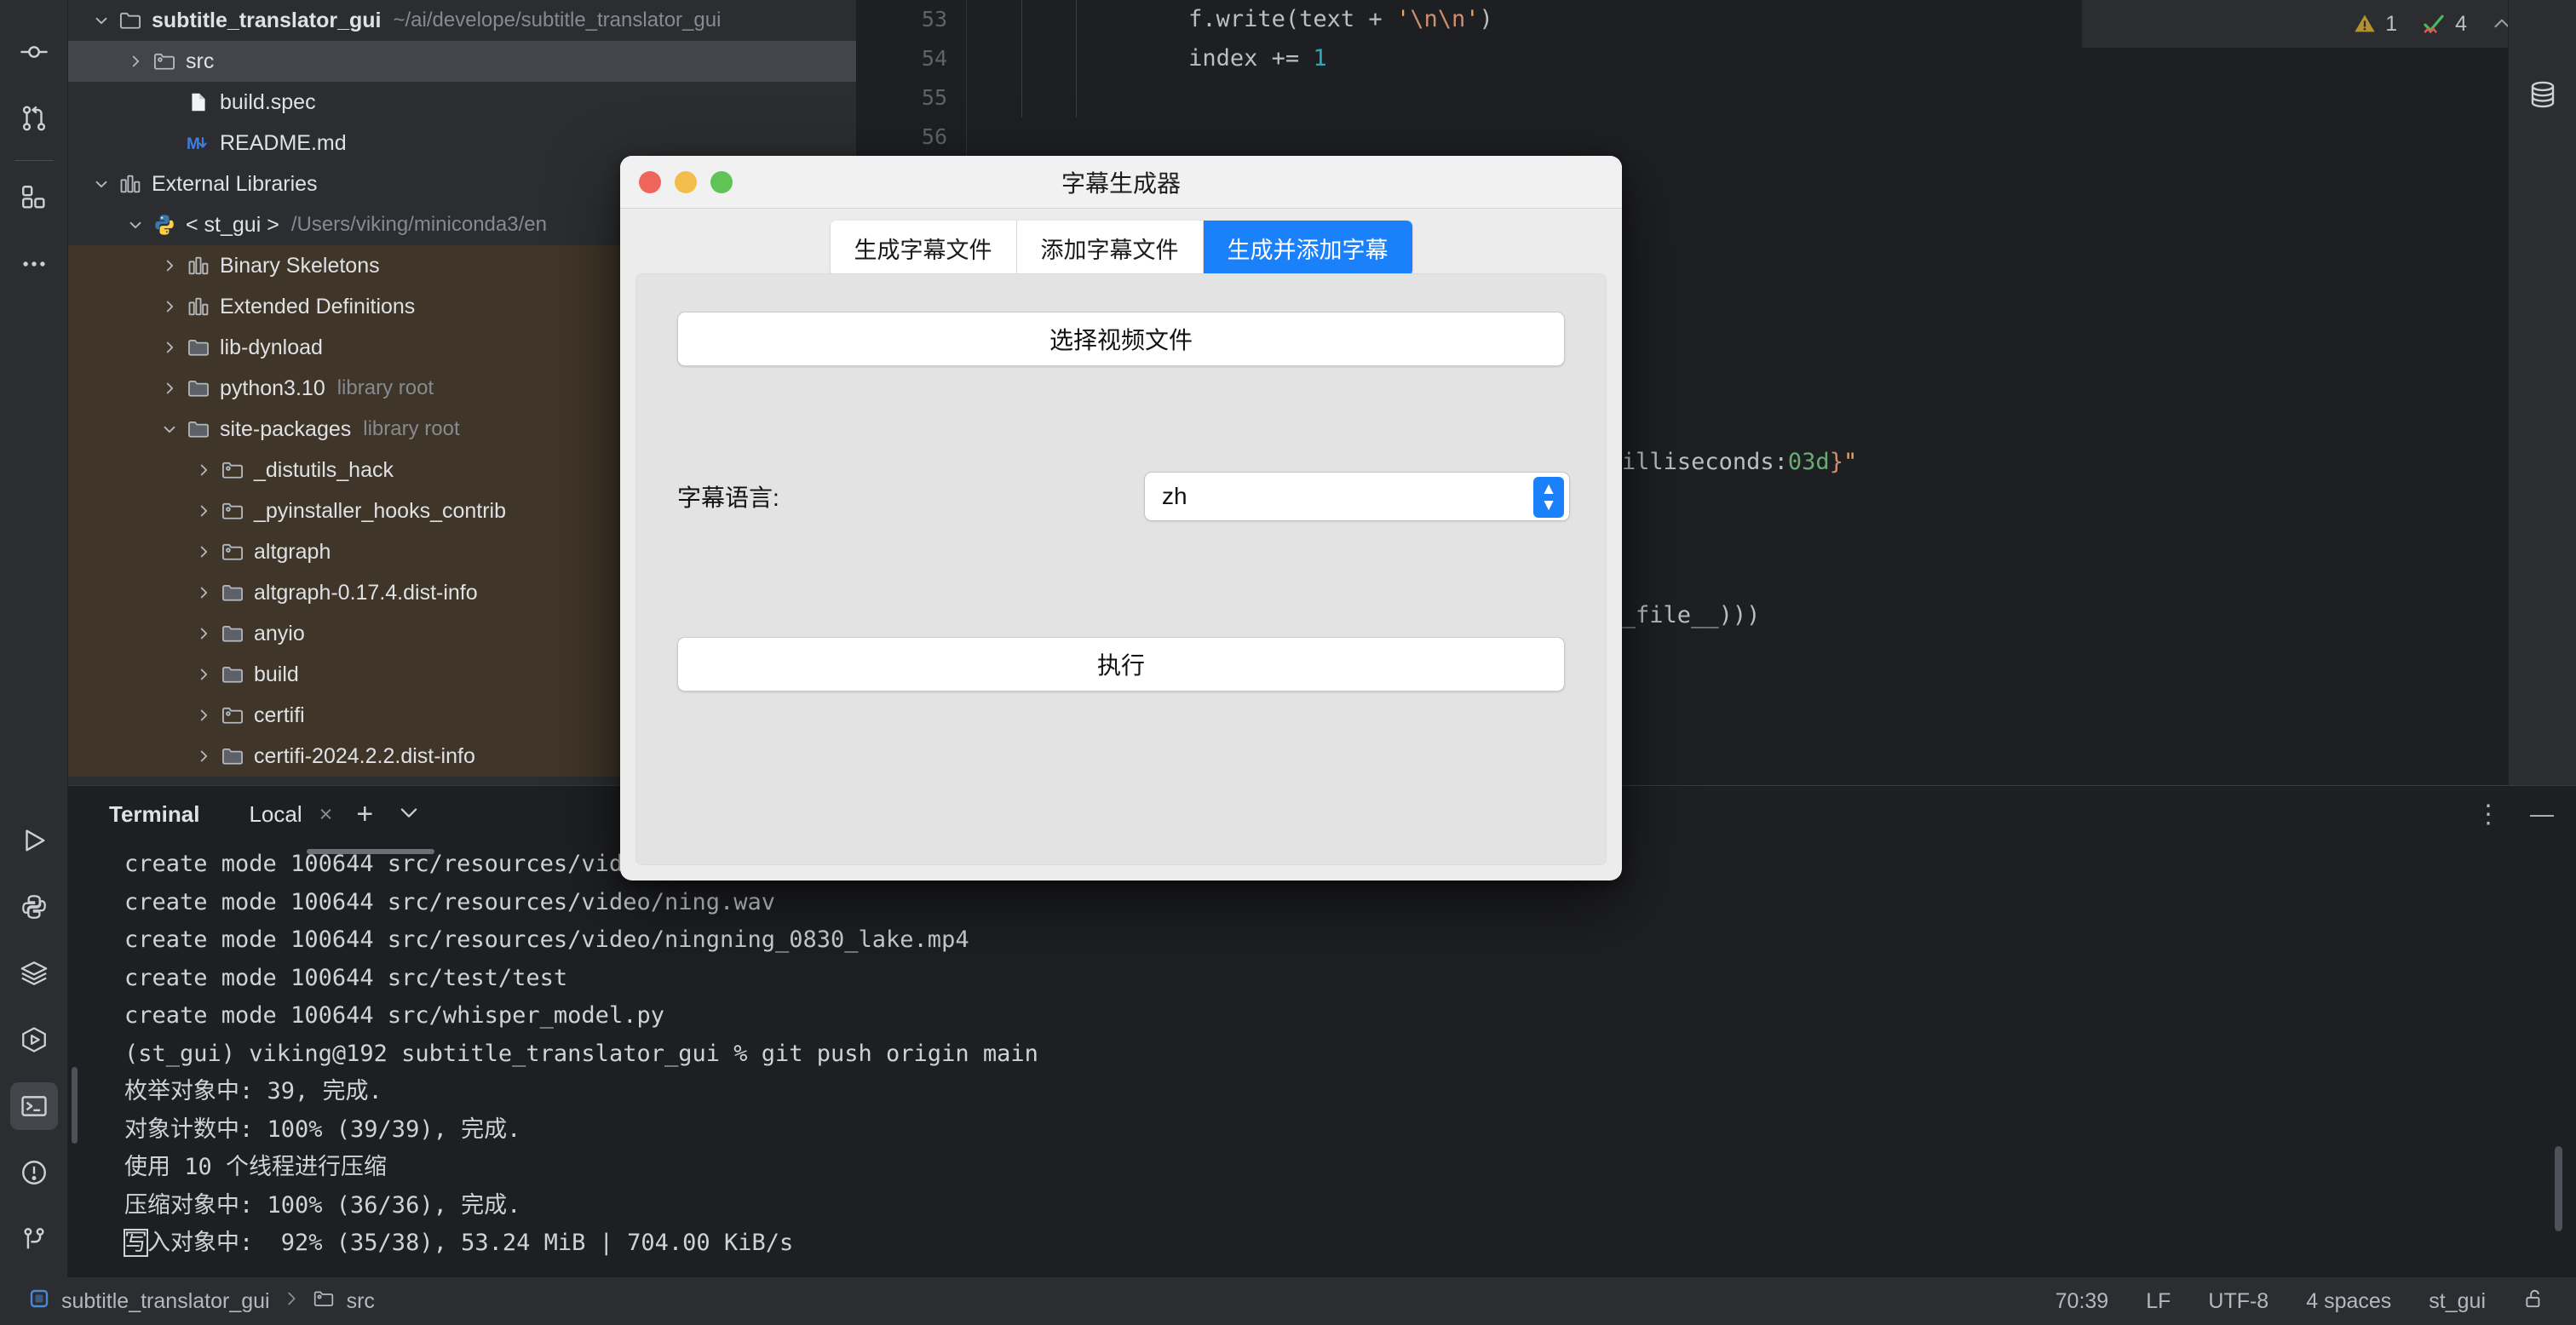  What do you see at coordinates (279, 633) in the screenshot?
I see `tree-row-label: anyio` at bounding box center [279, 633].